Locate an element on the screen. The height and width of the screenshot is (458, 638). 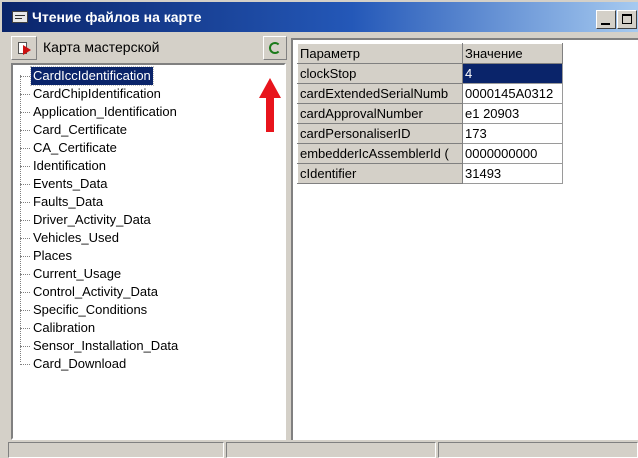
tree-item-label: Identification is located at coordinates (69, 165).